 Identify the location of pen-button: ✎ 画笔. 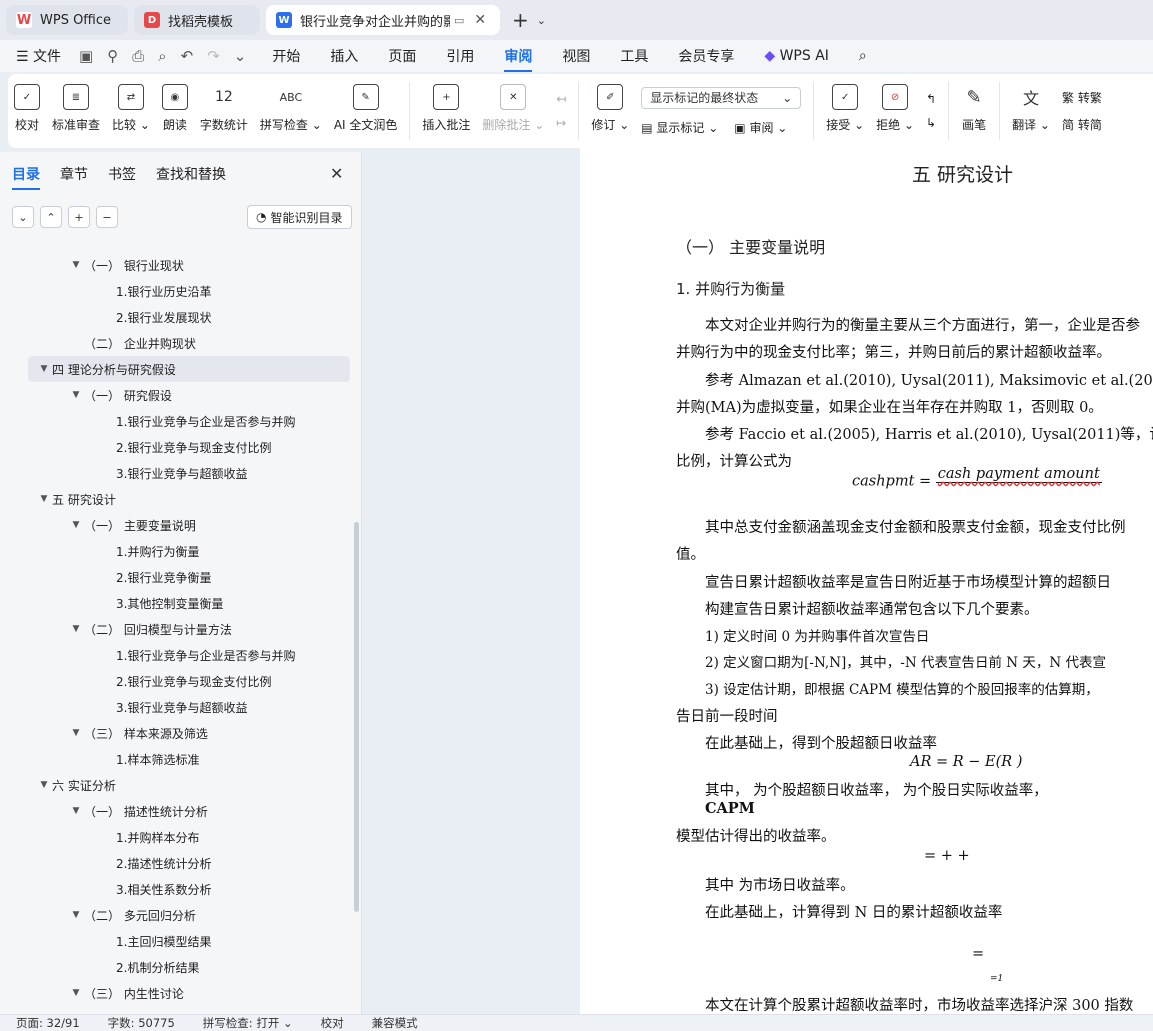
(974, 111).